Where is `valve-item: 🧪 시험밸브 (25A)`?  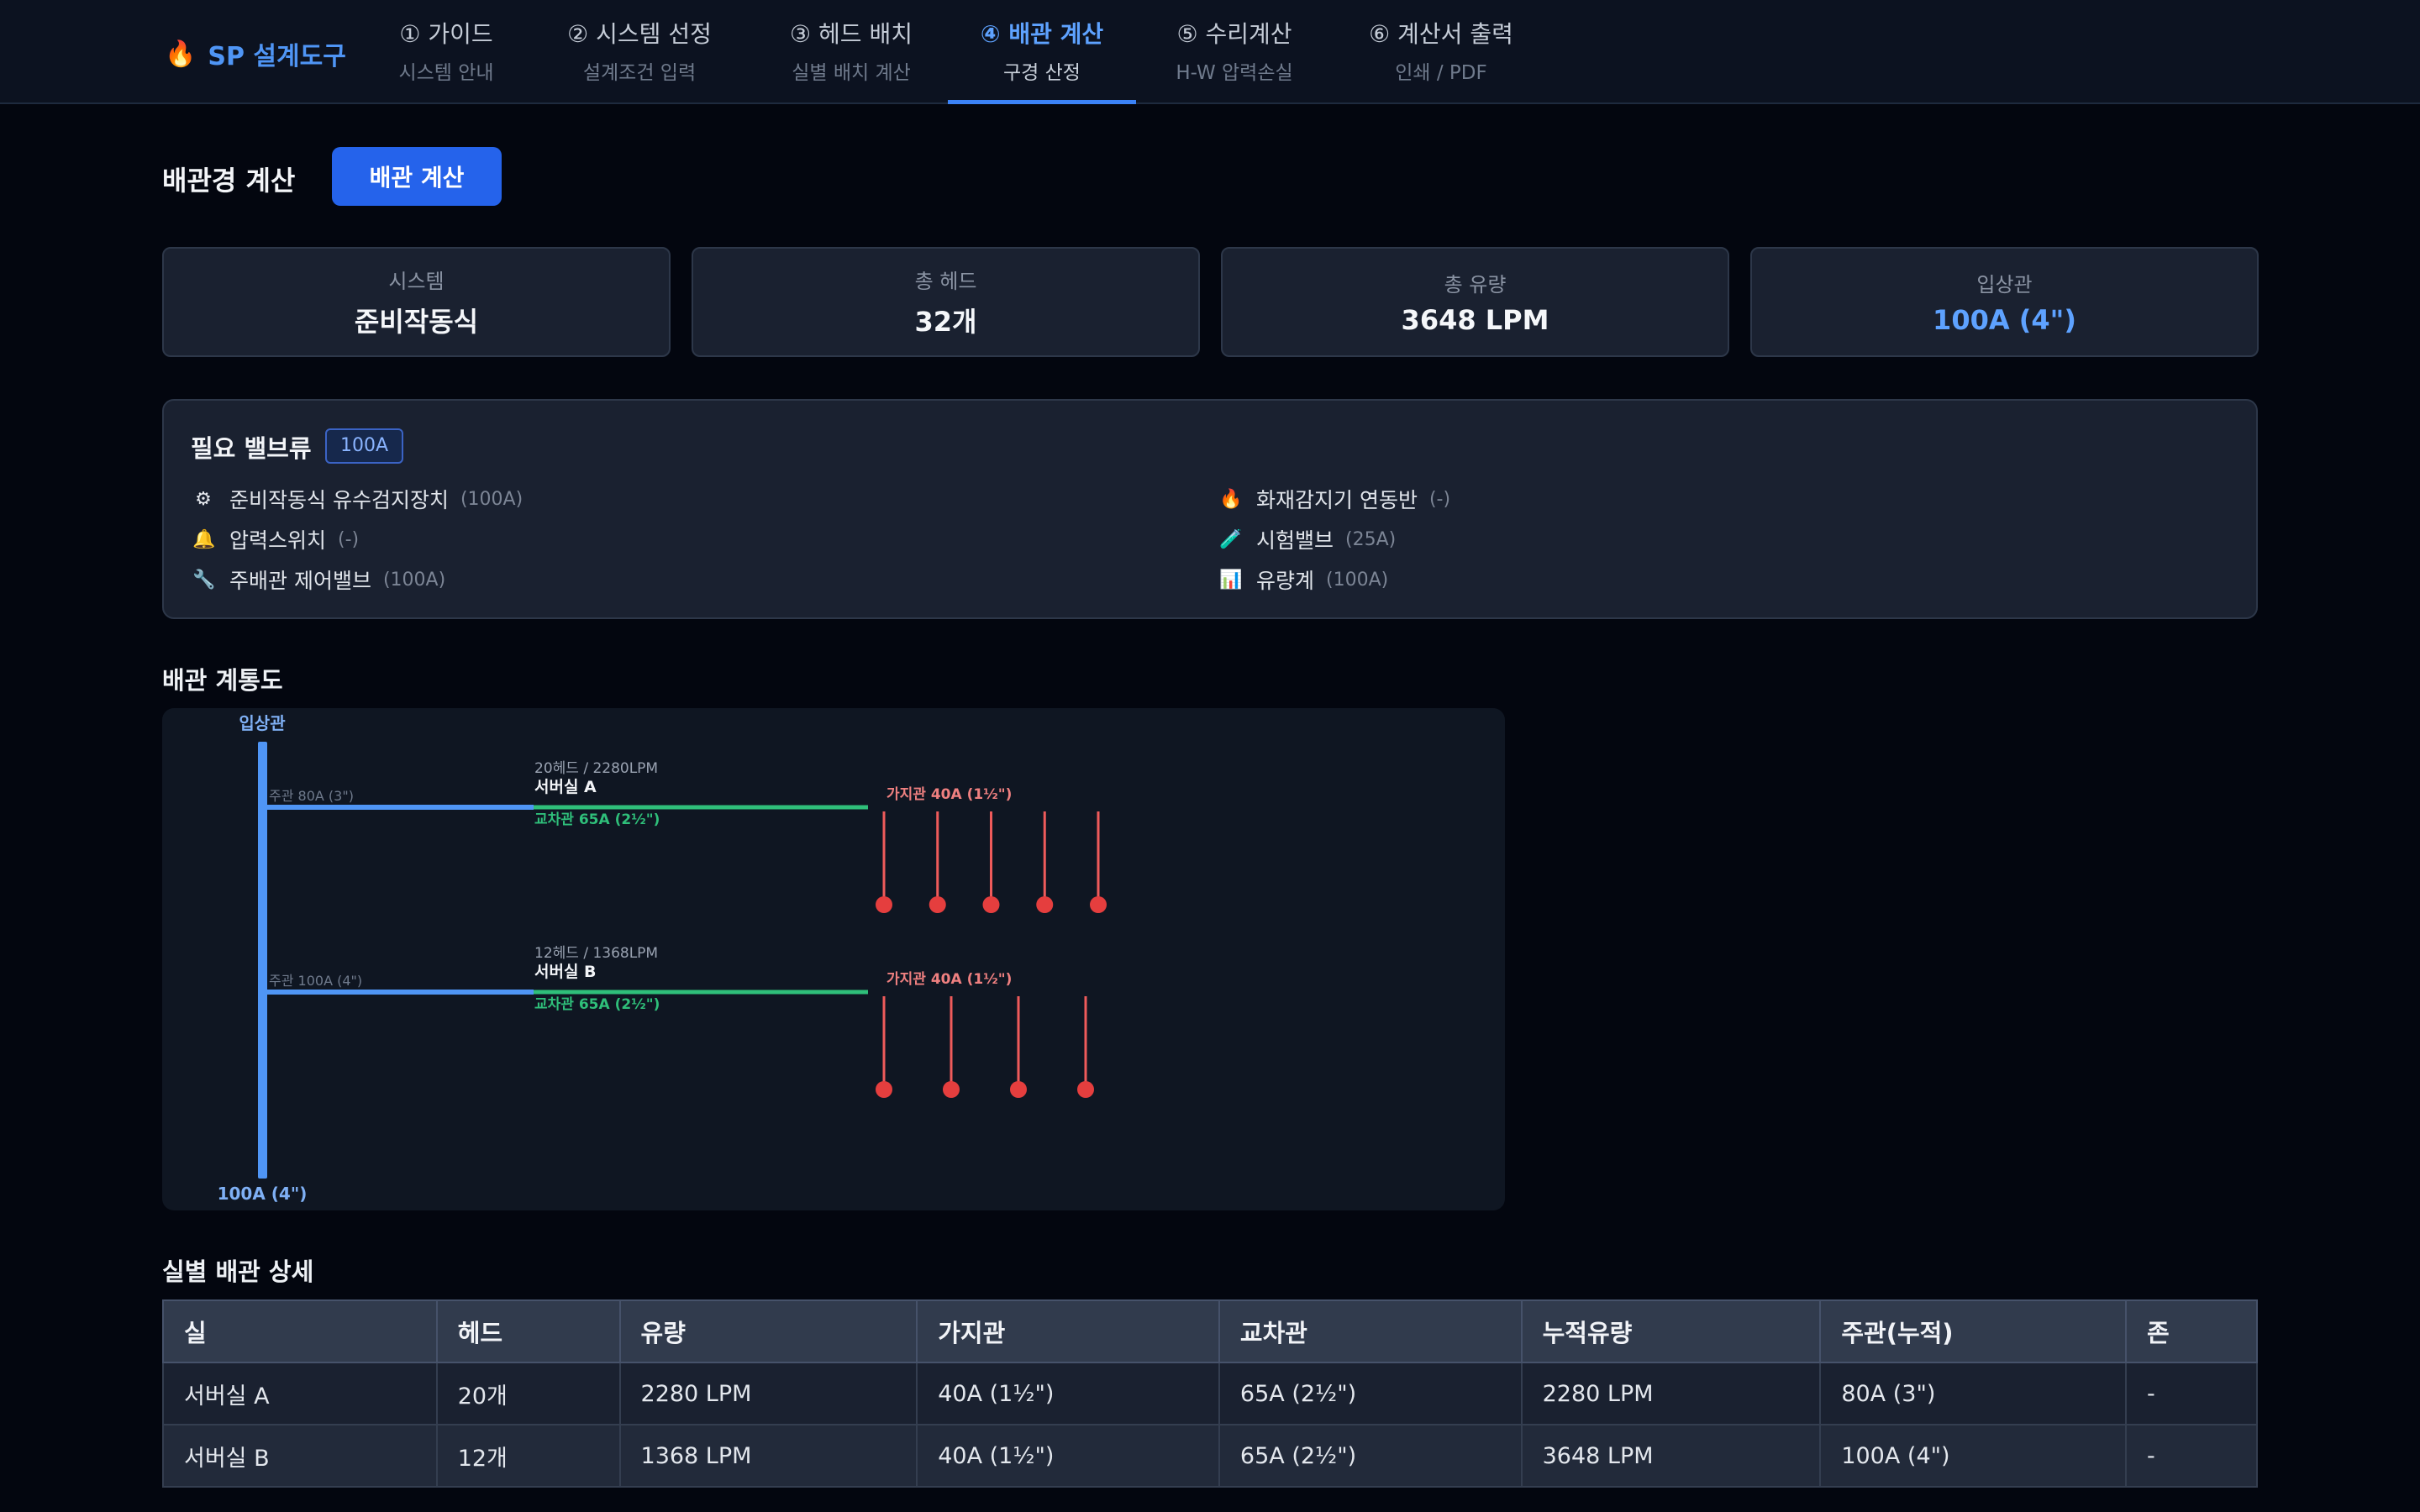
valve-item: 🧪 시험밸브 (25A) is located at coordinates (1307, 539).